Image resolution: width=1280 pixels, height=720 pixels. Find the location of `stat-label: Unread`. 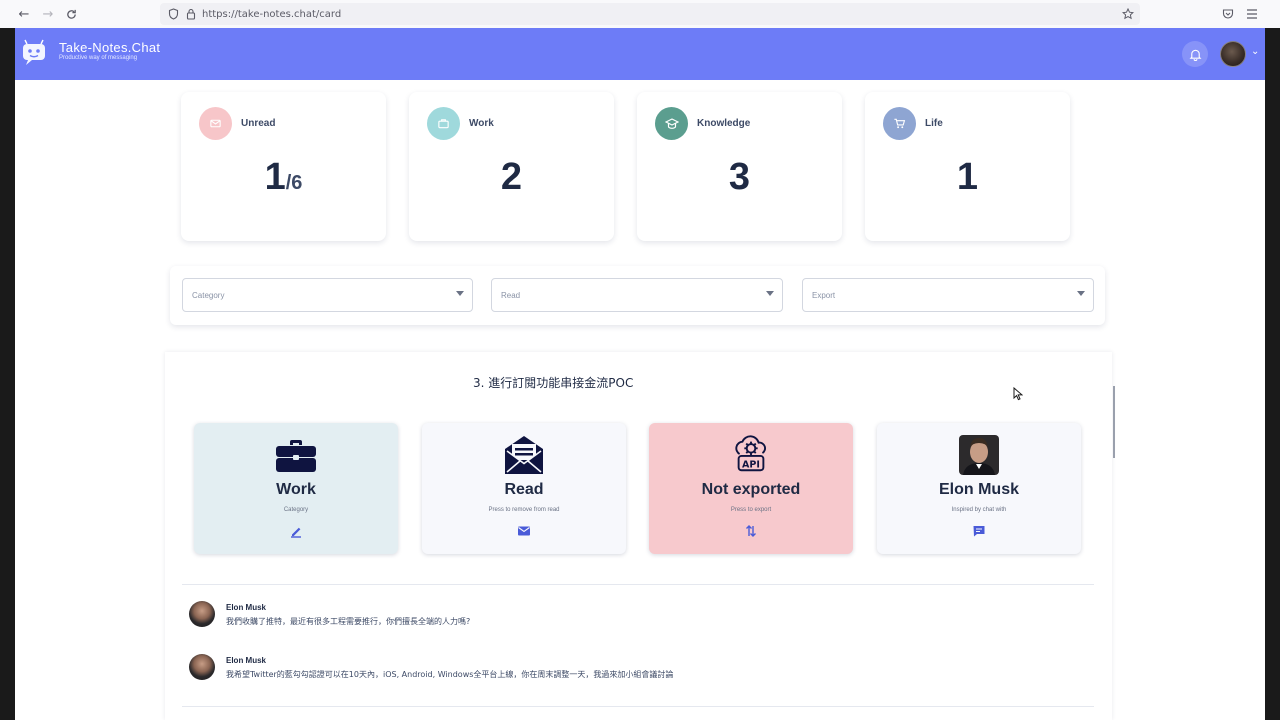

stat-label: Unread is located at coordinates (258, 123).